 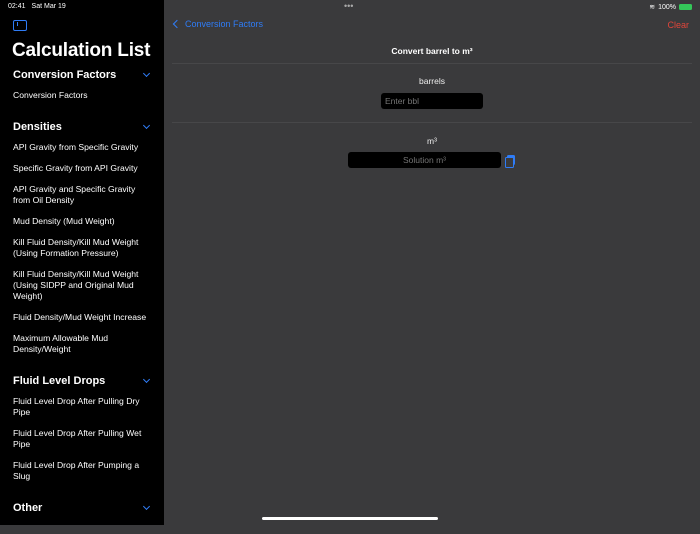 I want to click on list-item: Mud Density (Mud Weight), so click(x=82, y=221).